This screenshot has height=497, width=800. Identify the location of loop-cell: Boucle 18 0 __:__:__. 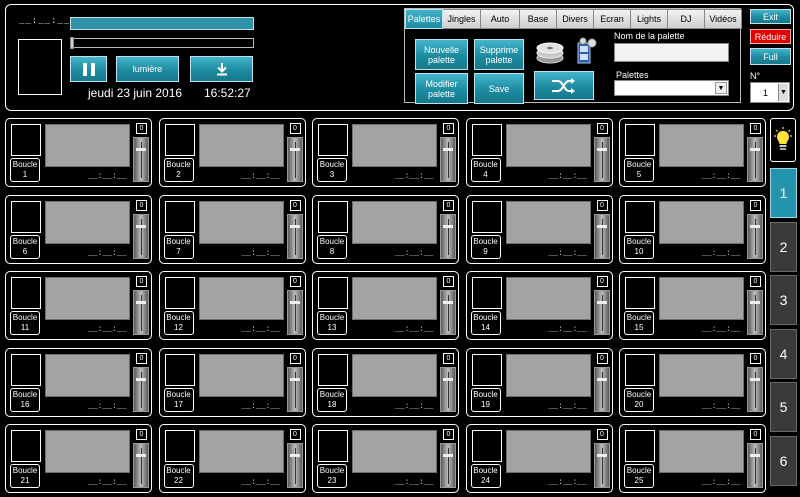
(385, 382).